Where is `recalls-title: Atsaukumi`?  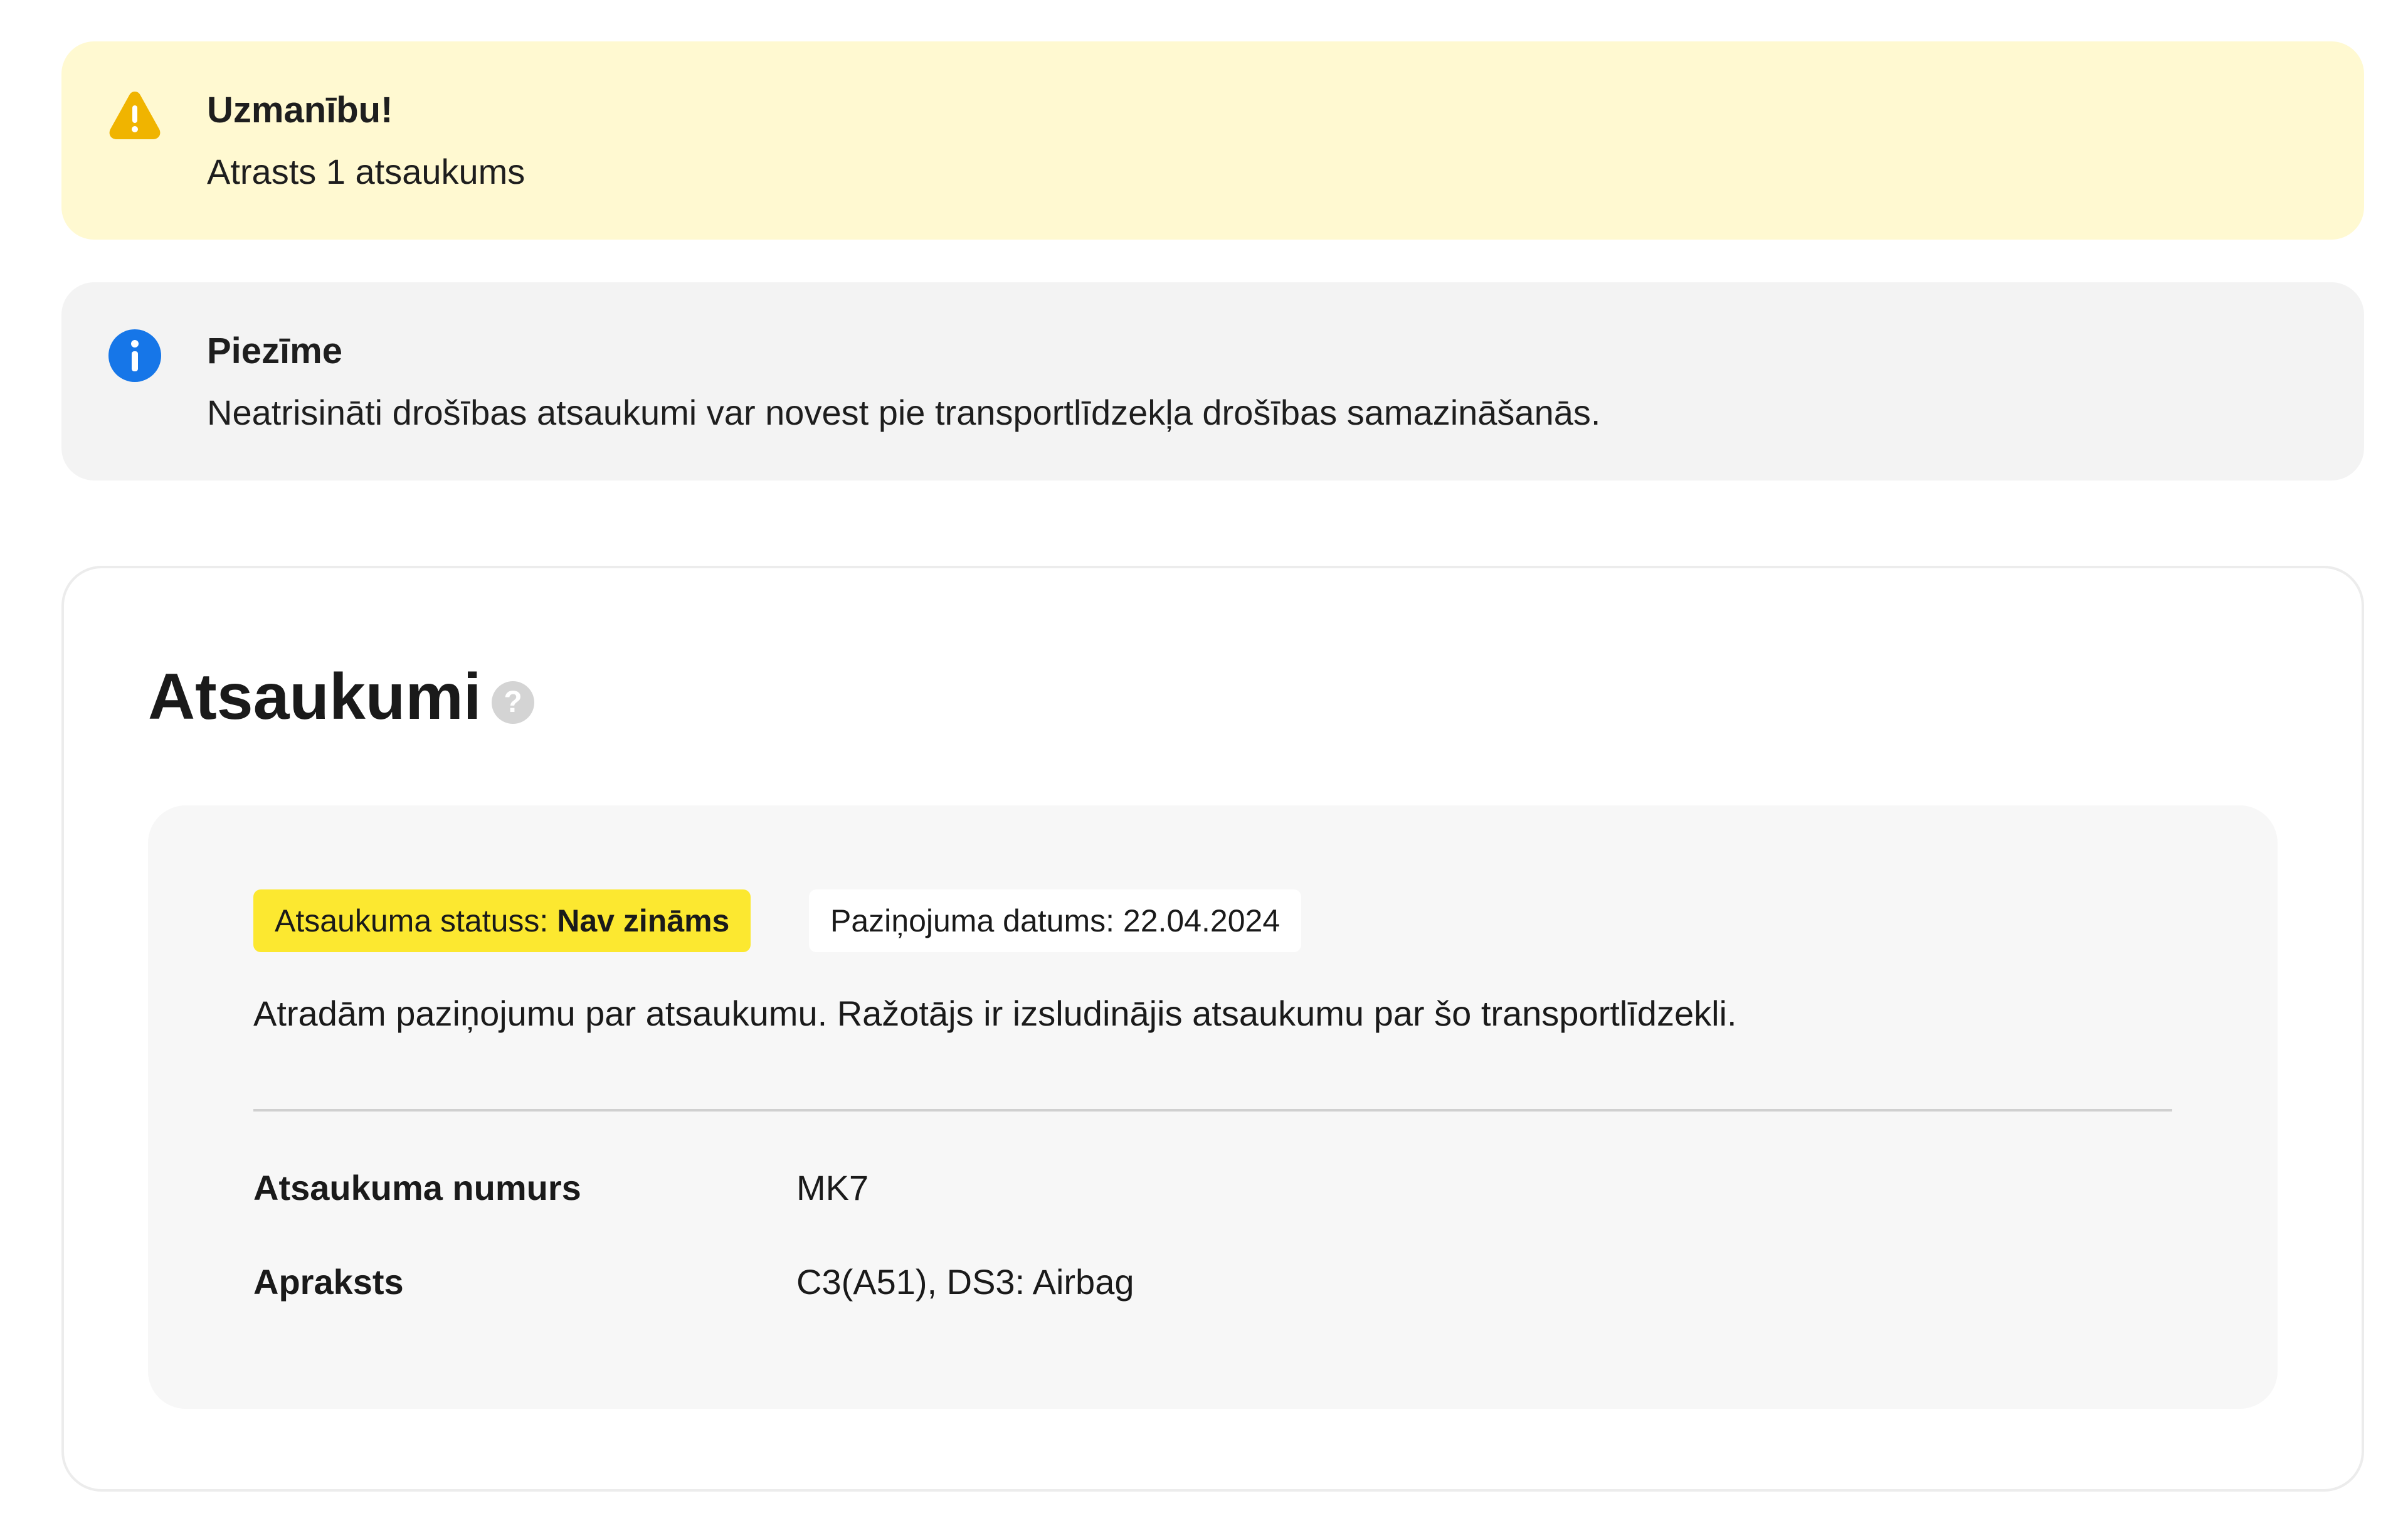
recalls-title: Atsaukumi is located at coordinates (315, 697).